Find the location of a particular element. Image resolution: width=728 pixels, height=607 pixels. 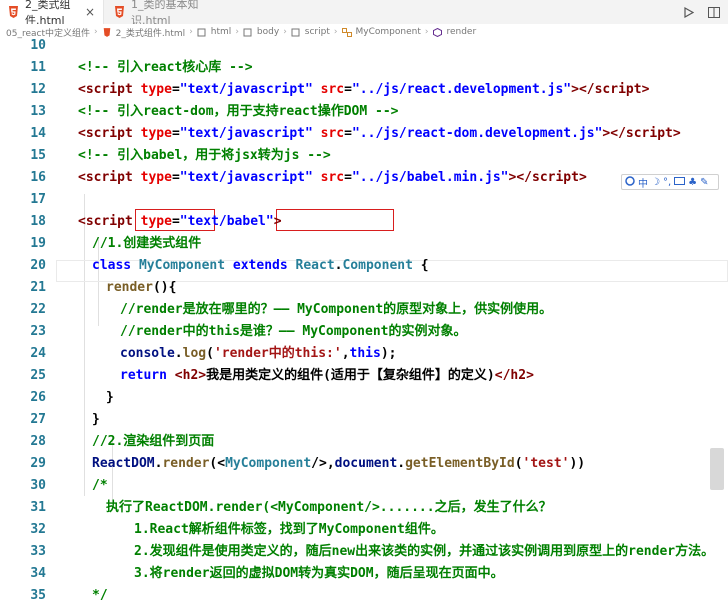

line-number: 17 is located at coordinates (38, 199).